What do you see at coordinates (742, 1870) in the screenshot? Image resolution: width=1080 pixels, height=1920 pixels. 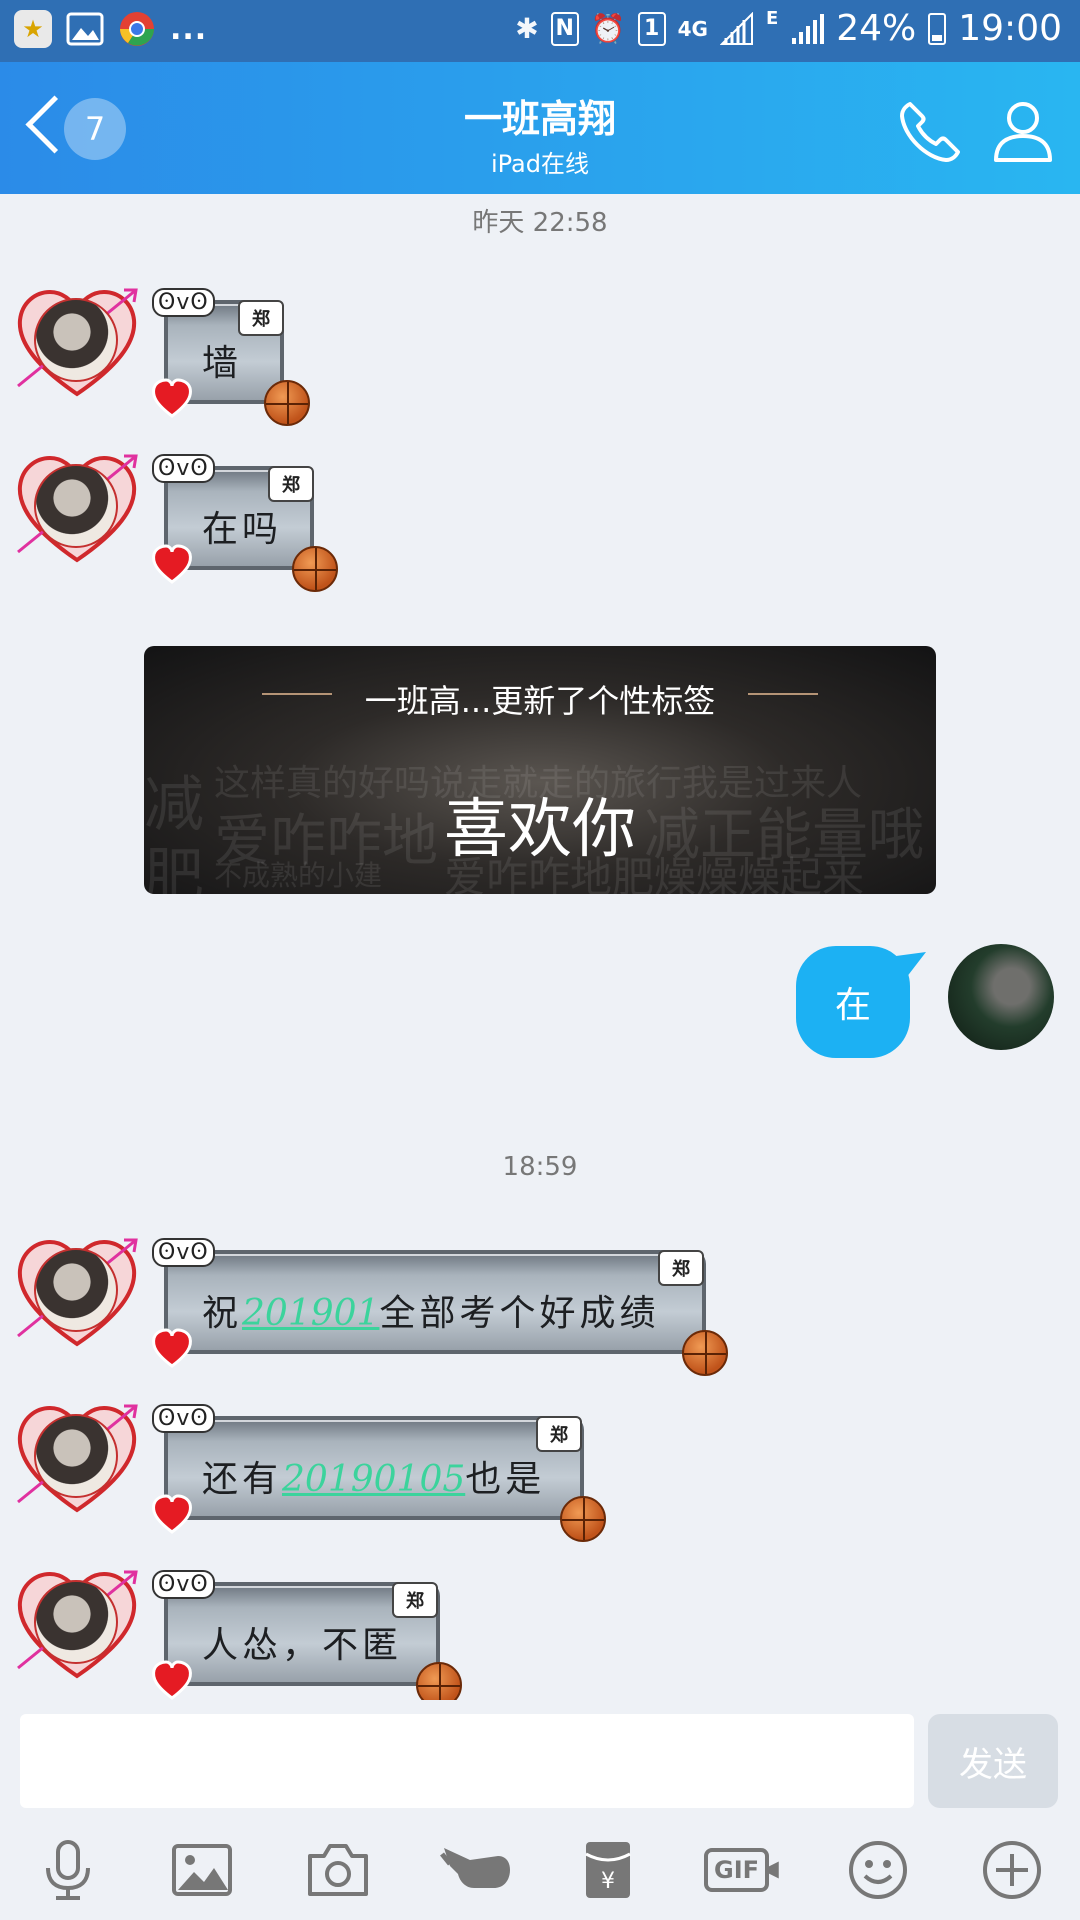 I see `gif-icon: GIF` at bounding box center [742, 1870].